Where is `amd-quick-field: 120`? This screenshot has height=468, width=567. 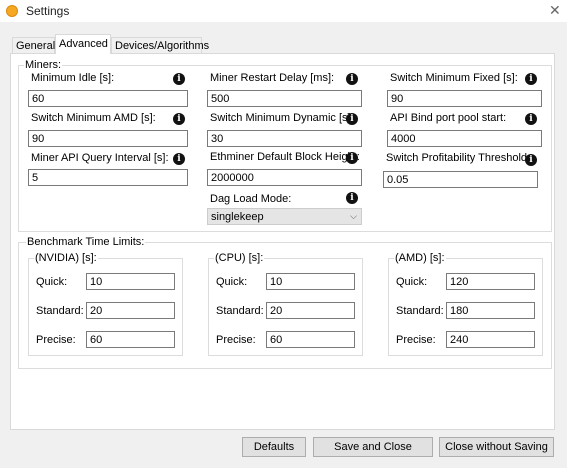
amd-quick-field: 120 is located at coordinates (490, 281).